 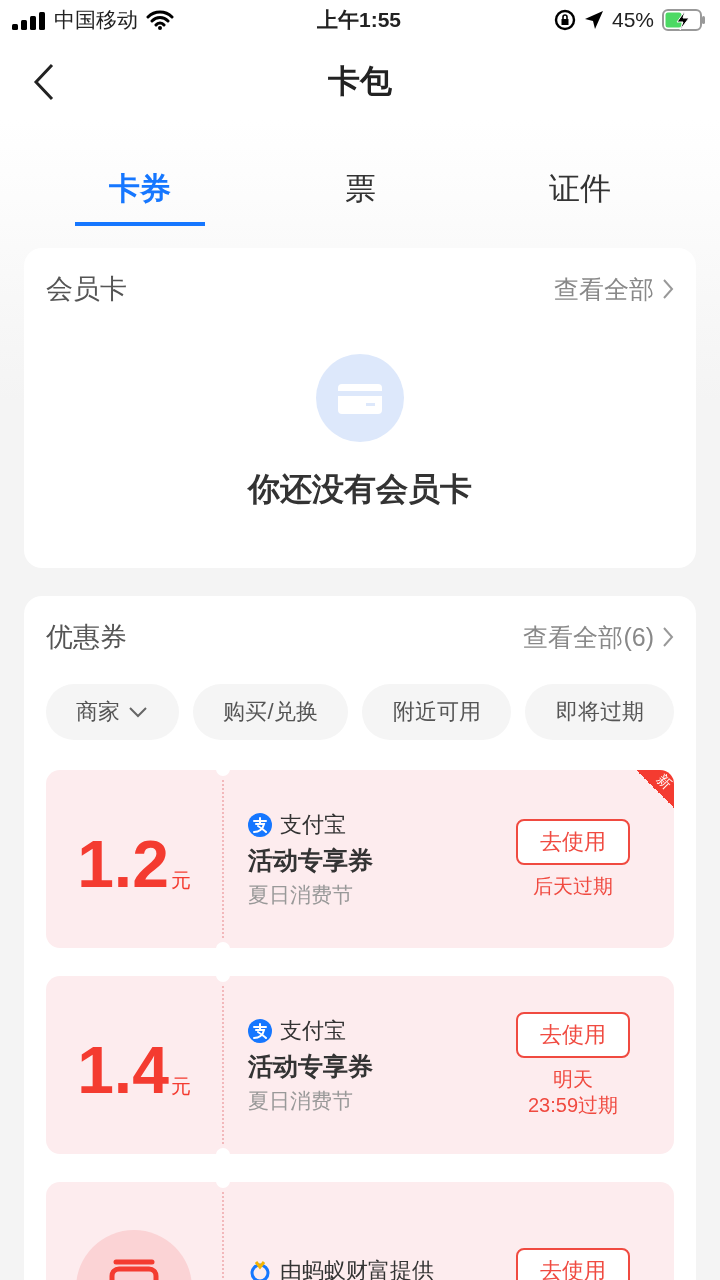 What do you see at coordinates (684, 20) in the screenshot?
I see `battery-charging-icon` at bounding box center [684, 20].